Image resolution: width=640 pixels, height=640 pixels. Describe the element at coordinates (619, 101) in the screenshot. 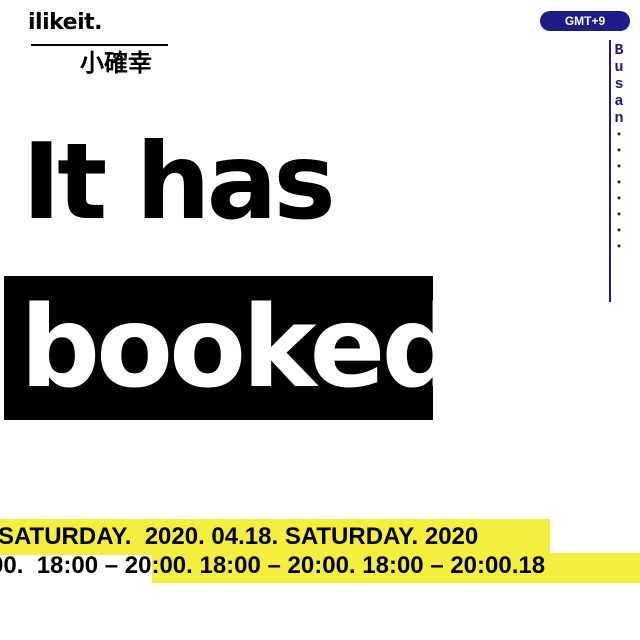

I see `city-letter: a` at that location.